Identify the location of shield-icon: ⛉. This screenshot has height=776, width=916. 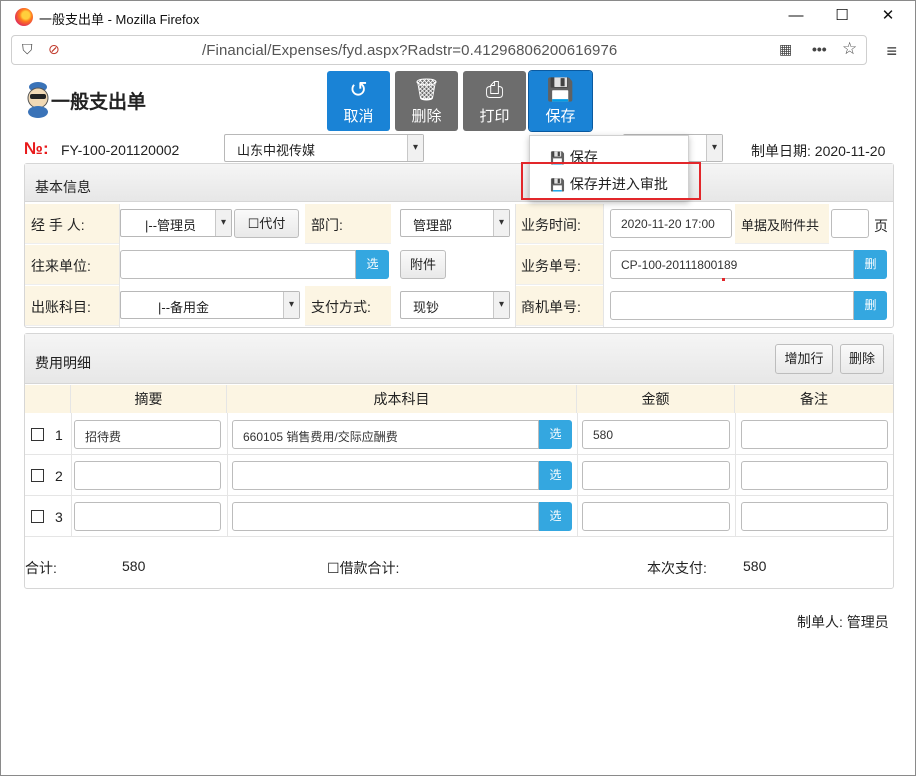
(27, 49).